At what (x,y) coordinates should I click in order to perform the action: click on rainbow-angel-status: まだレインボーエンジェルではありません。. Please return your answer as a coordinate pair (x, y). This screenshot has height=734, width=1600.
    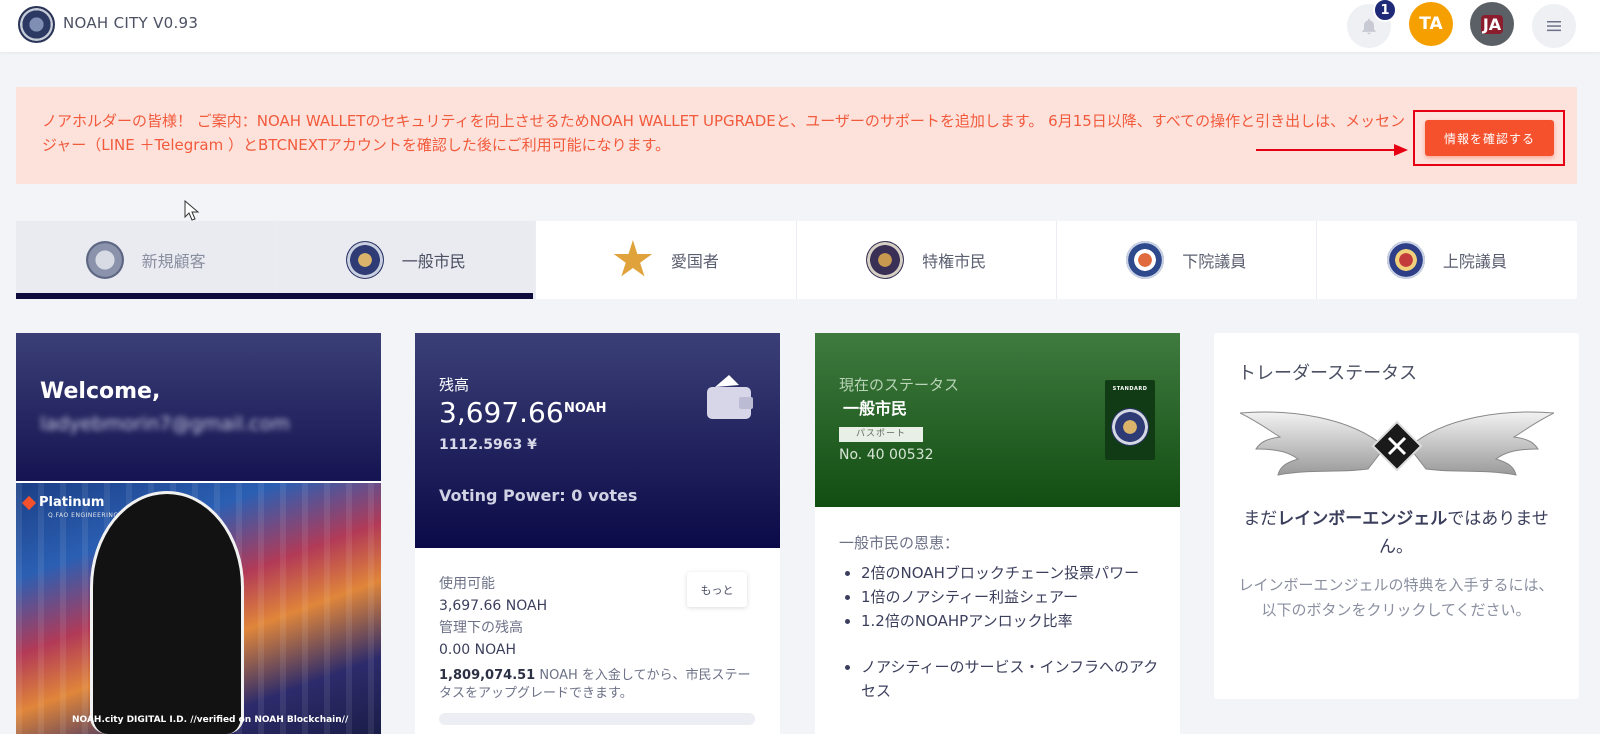
    Looking at the image, I should click on (1396, 533).